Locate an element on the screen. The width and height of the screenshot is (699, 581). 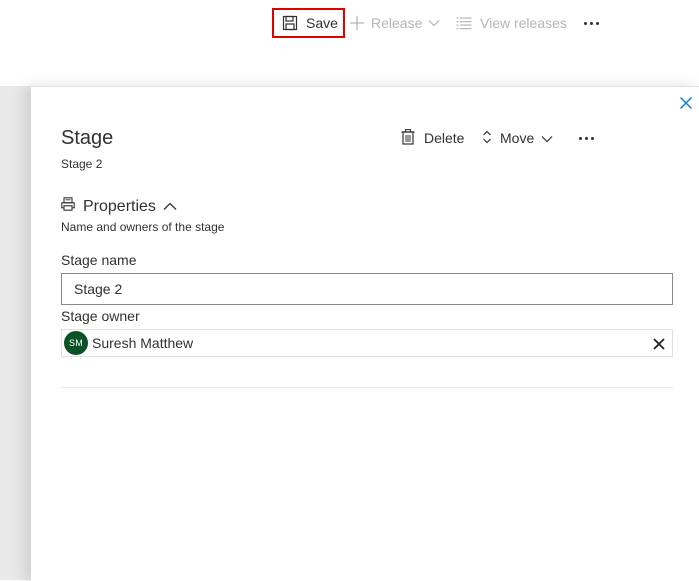
stage-owner-label: Stage owner is located at coordinates (100, 316).